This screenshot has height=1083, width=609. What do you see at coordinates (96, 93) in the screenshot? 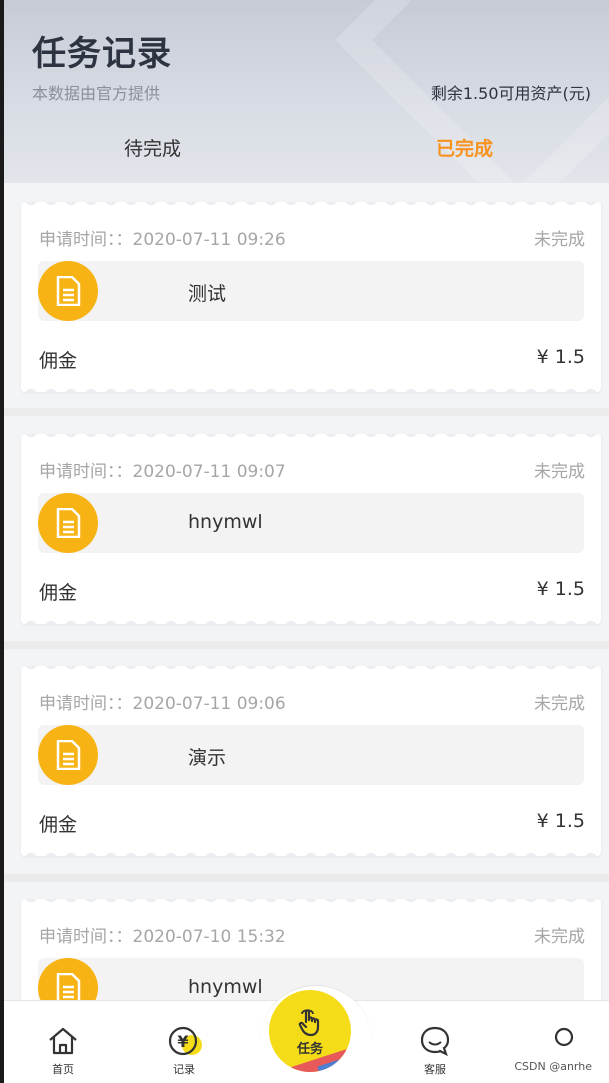
I see `page-subtitle: 本数据由官方提供` at bounding box center [96, 93].